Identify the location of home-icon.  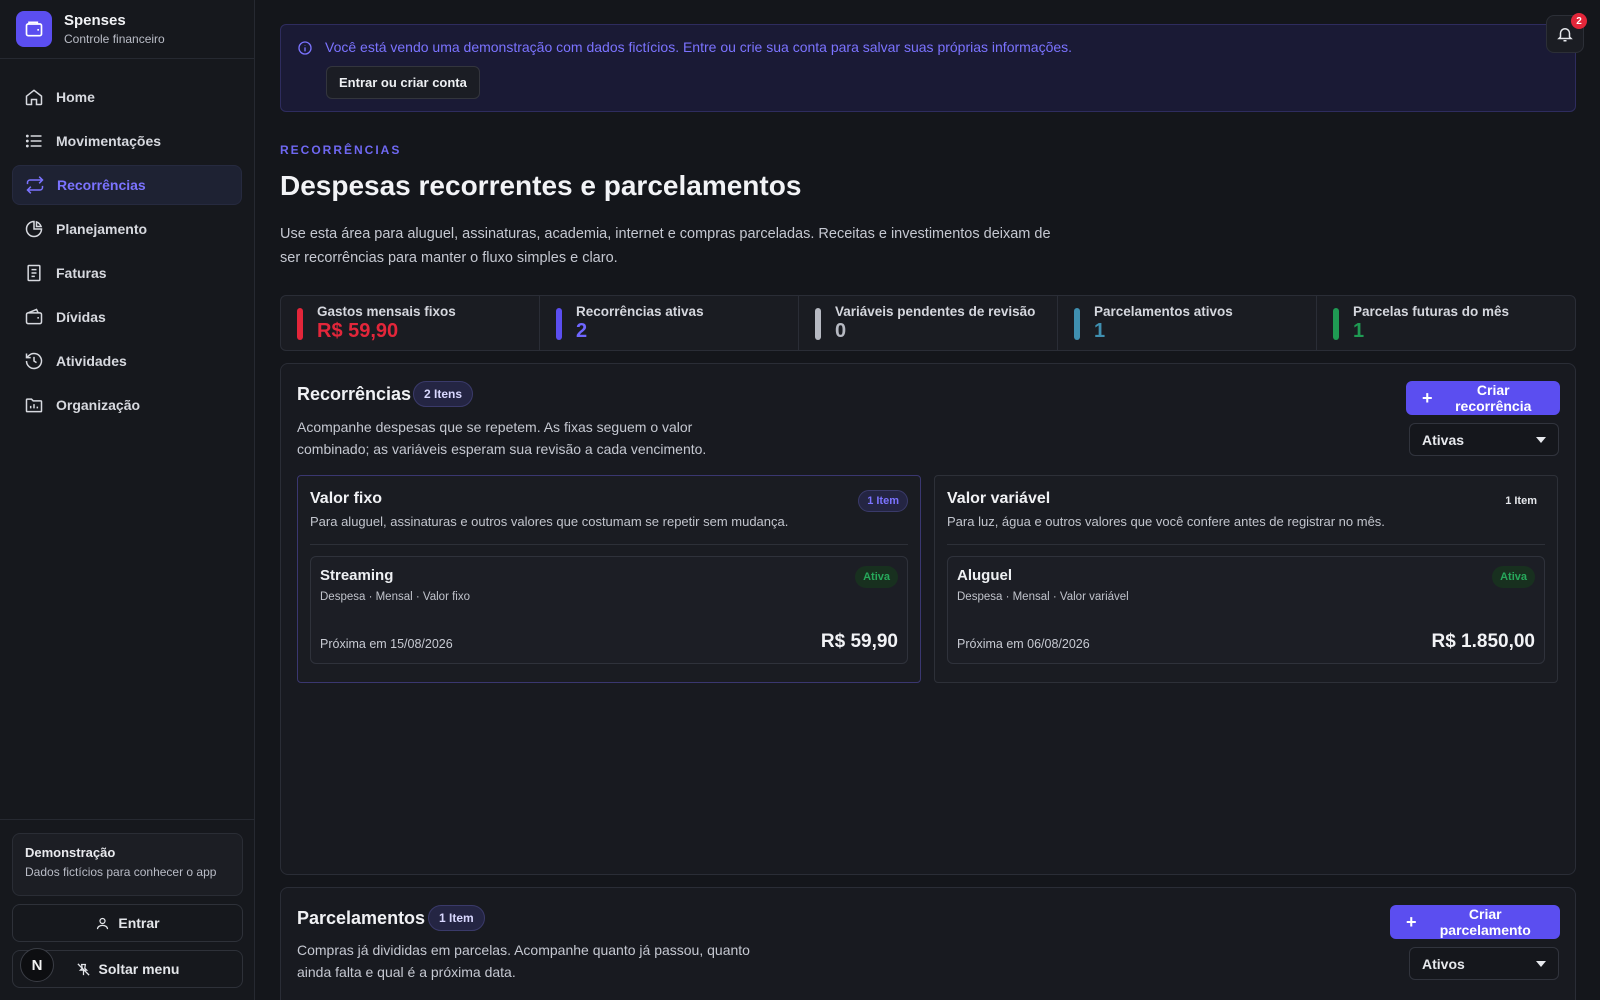
(34, 97).